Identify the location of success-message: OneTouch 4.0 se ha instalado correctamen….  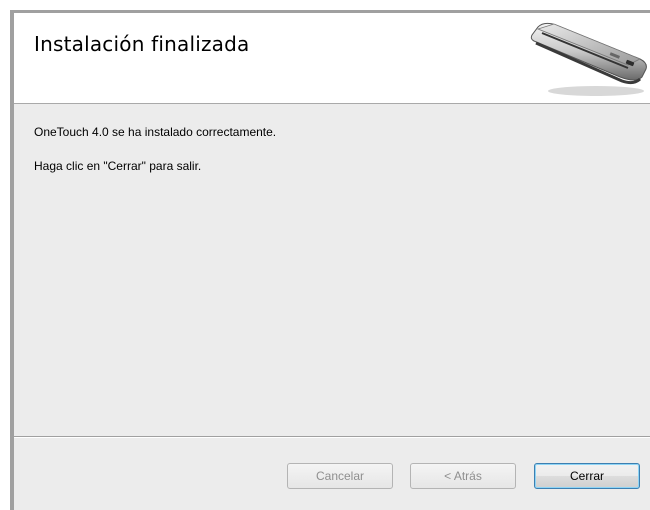
(155, 132).